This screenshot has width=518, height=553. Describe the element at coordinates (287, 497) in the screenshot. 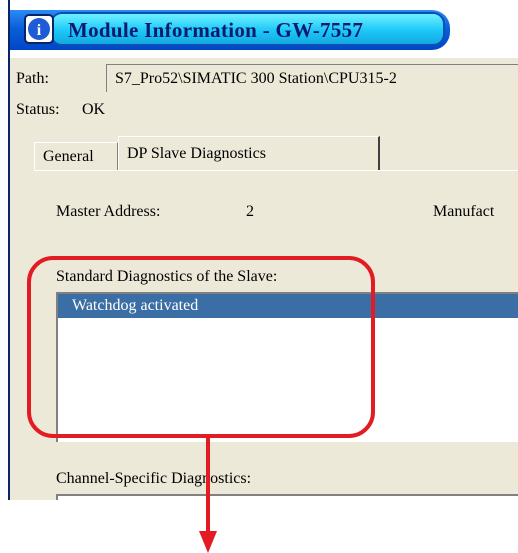

I see `channel-diagnostics-list` at that location.